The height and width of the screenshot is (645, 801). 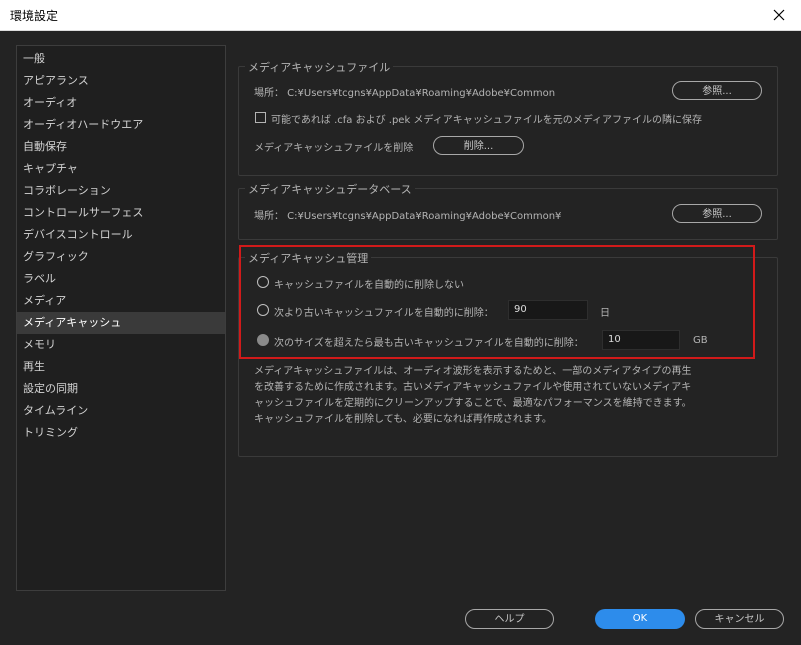 What do you see at coordinates (121, 169) in the screenshot?
I see `sidebar-item-capture: キャプチャ` at bounding box center [121, 169].